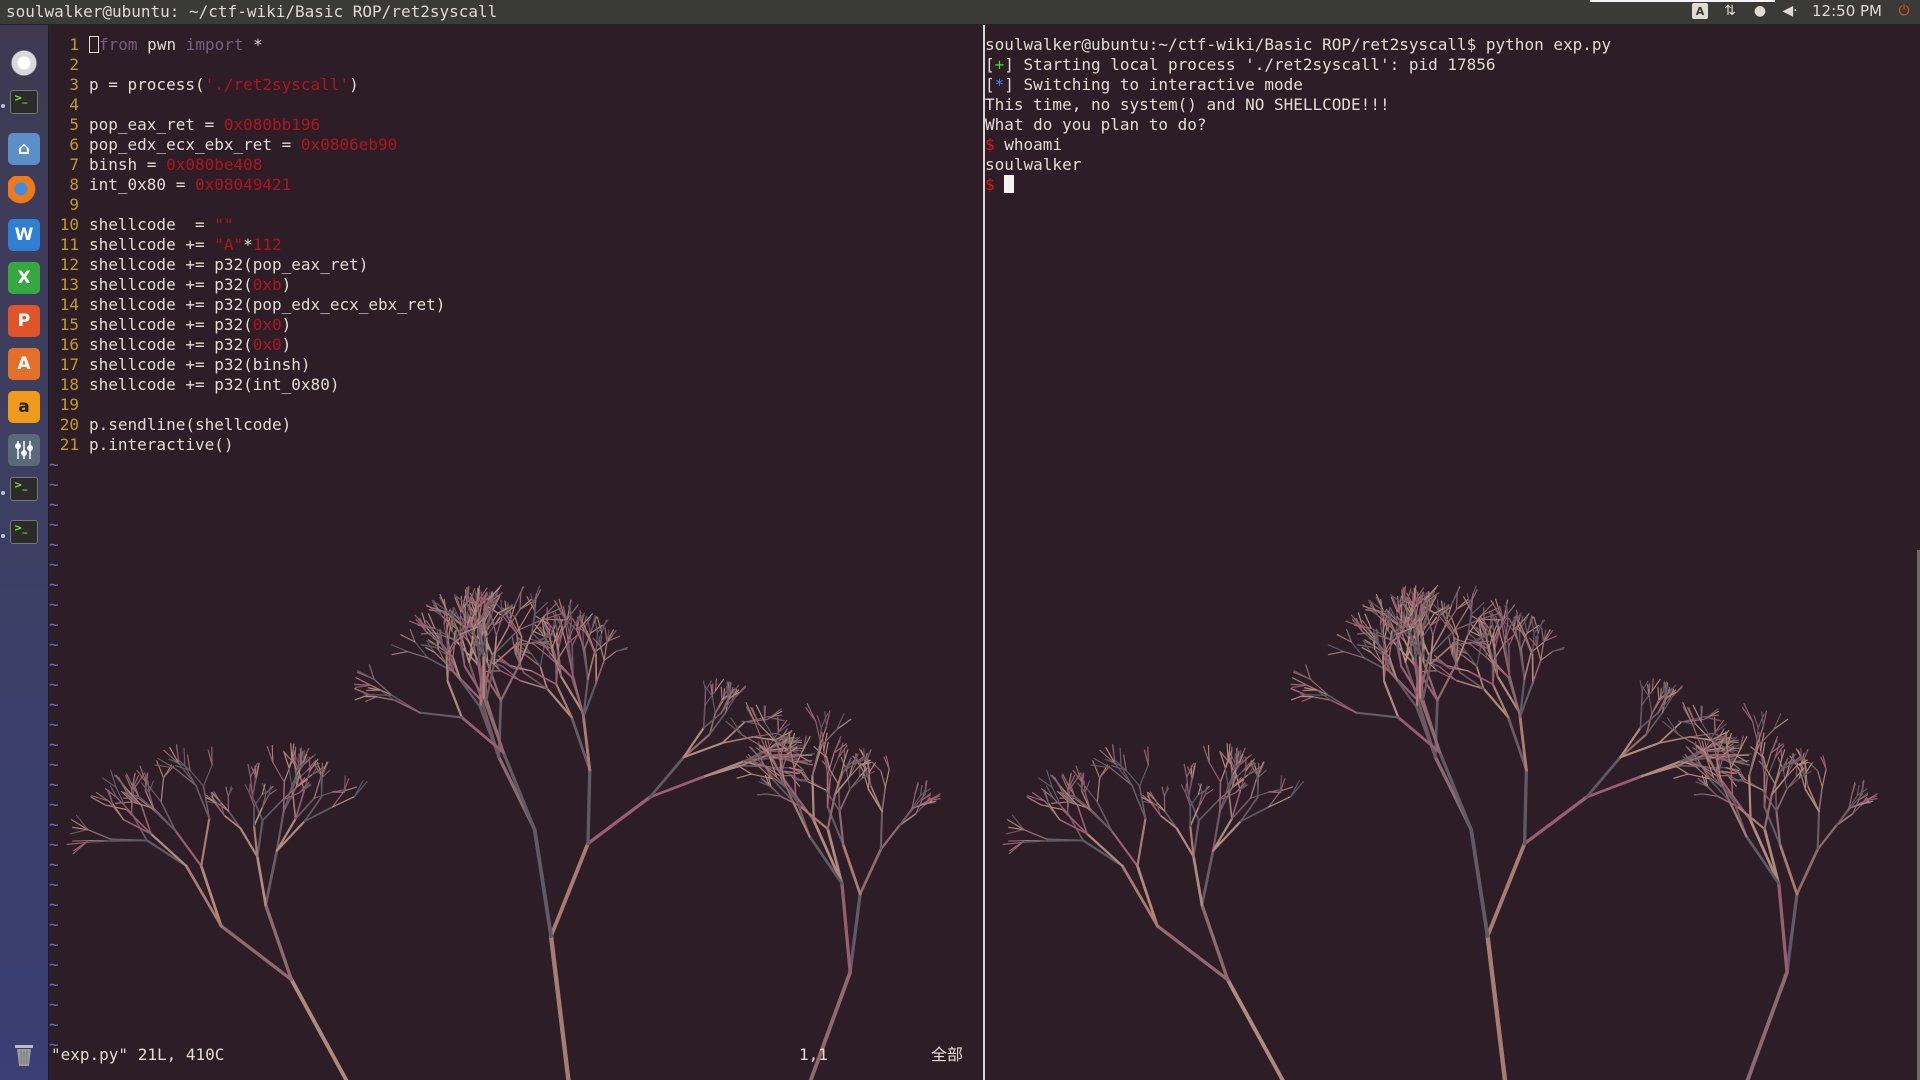 This screenshot has height=1080, width=1920. Describe the element at coordinates (1904, 11) in the screenshot. I see `power-icon: ⏻` at that location.